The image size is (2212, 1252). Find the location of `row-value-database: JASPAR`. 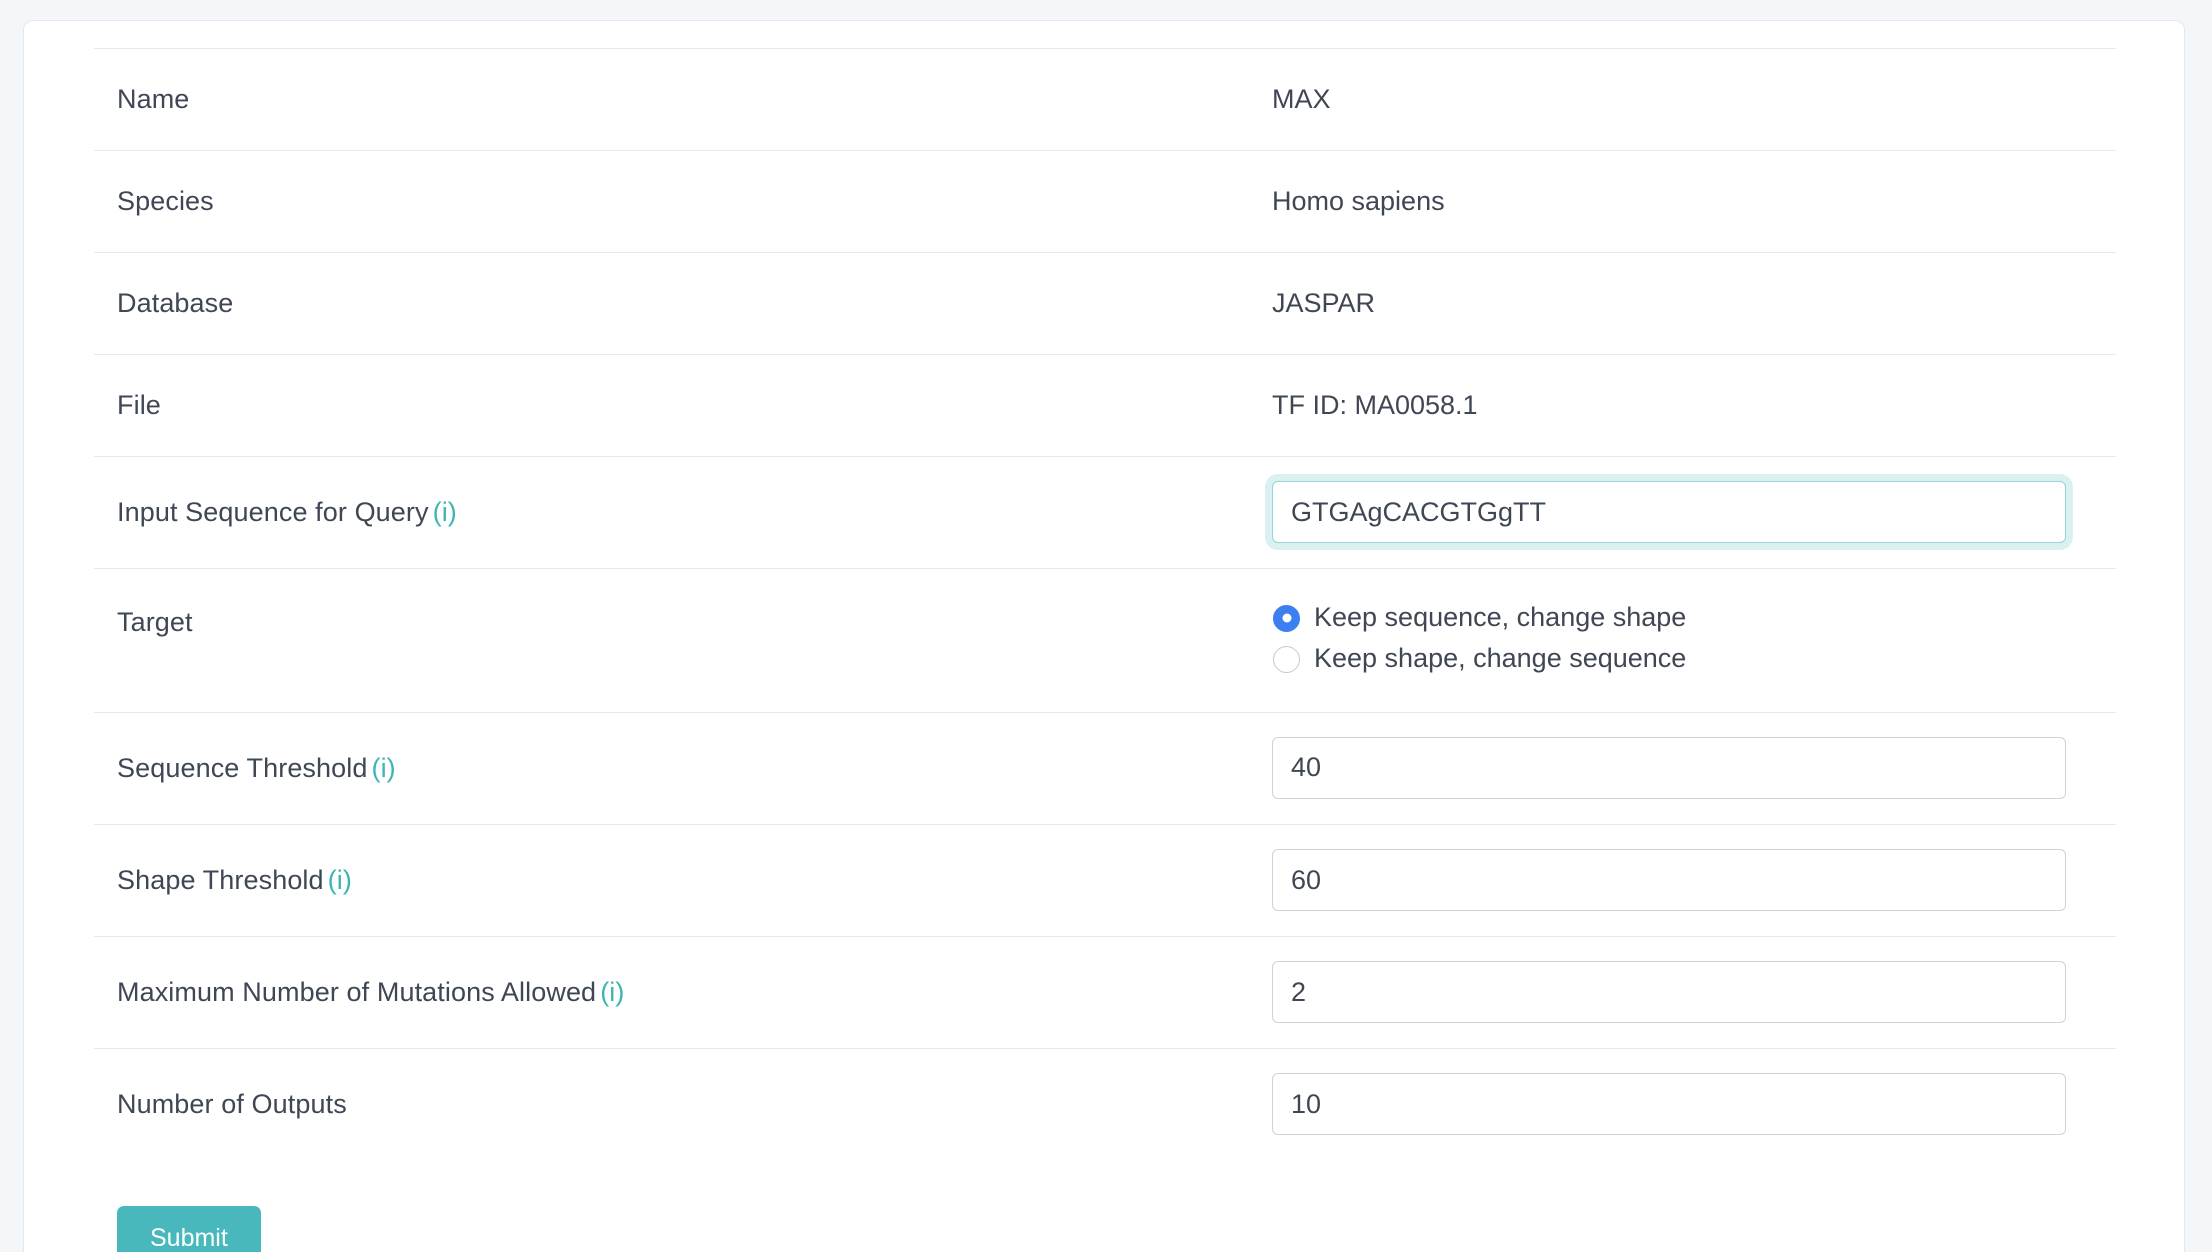

row-value-database: JASPAR is located at coordinates (1324, 303).